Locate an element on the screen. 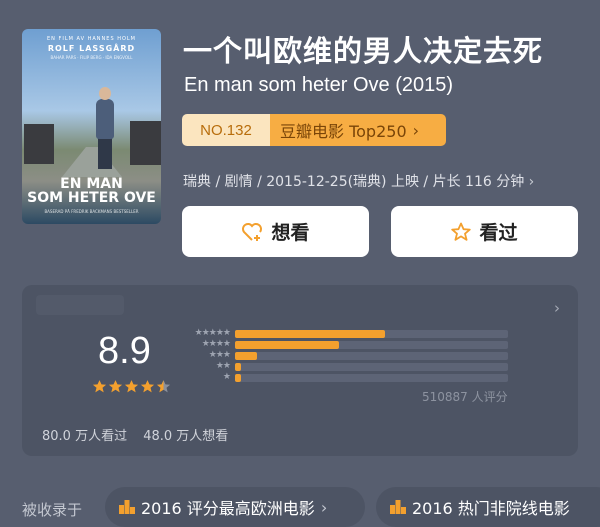 The height and width of the screenshot is (527, 600). rating-count: 510887 人评分 is located at coordinates (465, 397).